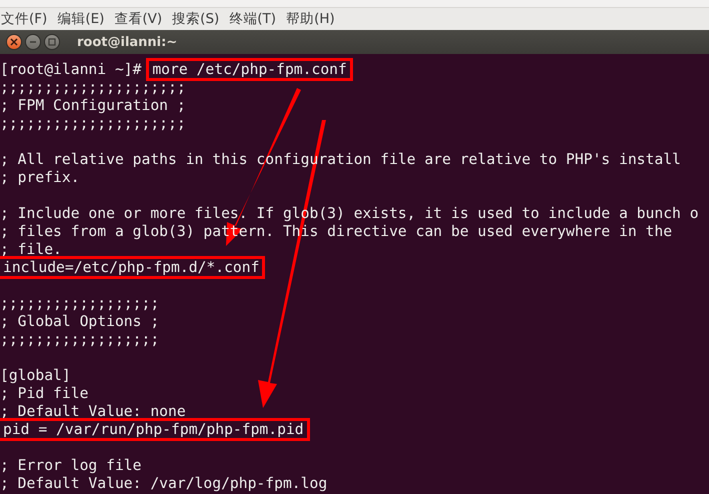 The width and height of the screenshot is (709, 494). Describe the element at coordinates (313, 19) in the screenshot. I see `menu-item: 帮助(H)` at that location.